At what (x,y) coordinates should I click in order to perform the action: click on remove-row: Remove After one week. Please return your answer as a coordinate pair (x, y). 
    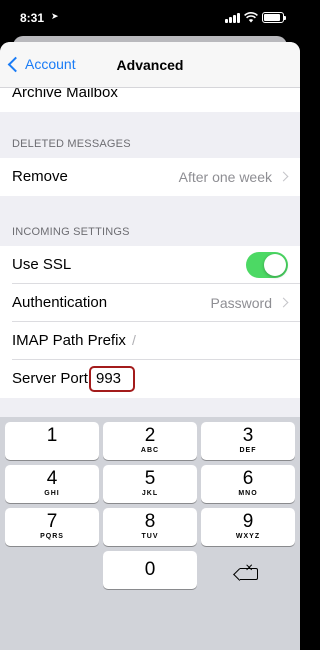
    Looking at the image, I should click on (150, 177).